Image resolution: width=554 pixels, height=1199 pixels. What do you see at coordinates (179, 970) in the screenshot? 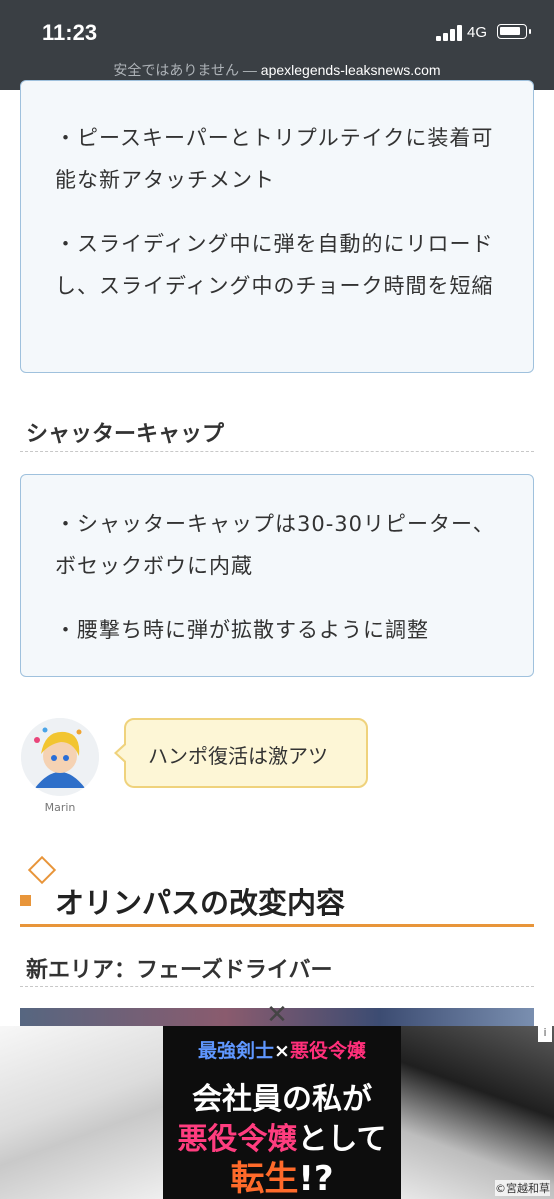
I see `subheading-phase-driver: 新エリア：フェーズドライバー` at bounding box center [179, 970].